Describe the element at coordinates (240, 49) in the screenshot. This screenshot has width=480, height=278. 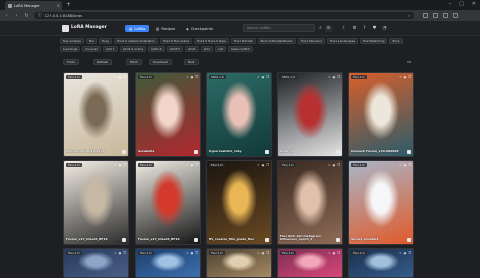
I see `filter-chip: base-conflict` at that location.